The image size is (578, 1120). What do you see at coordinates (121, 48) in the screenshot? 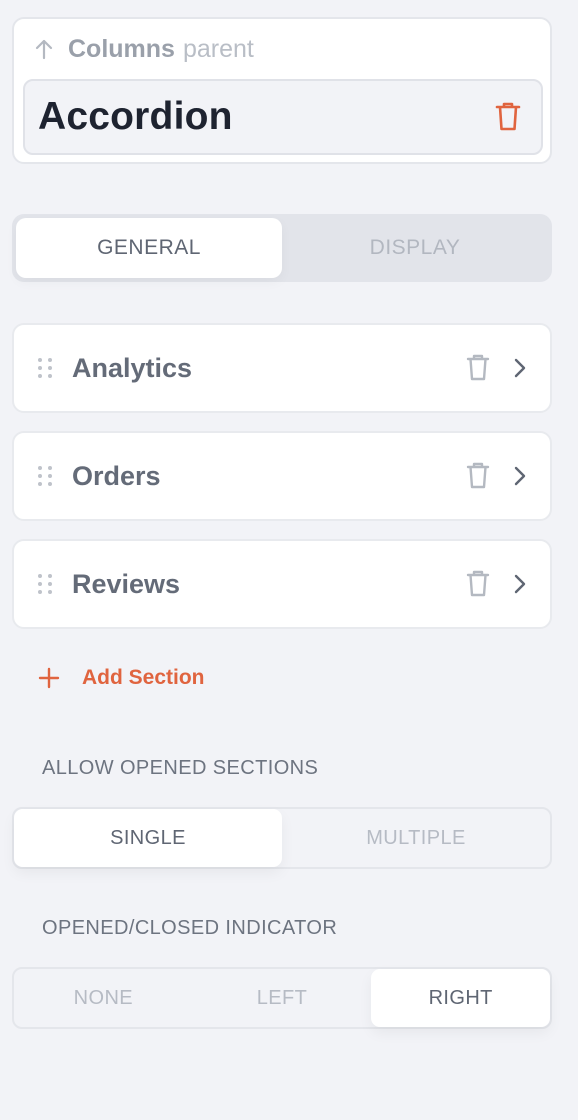
I see `parent-name: Columns` at bounding box center [121, 48].